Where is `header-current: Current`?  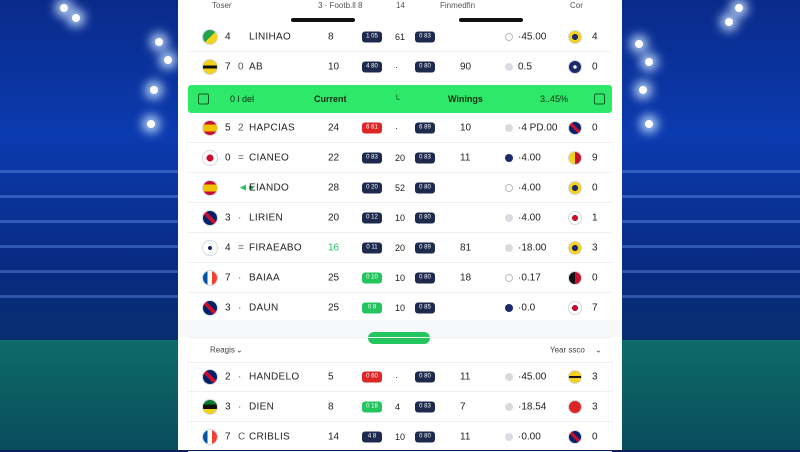 header-current: Current is located at coordinates (330, 99).